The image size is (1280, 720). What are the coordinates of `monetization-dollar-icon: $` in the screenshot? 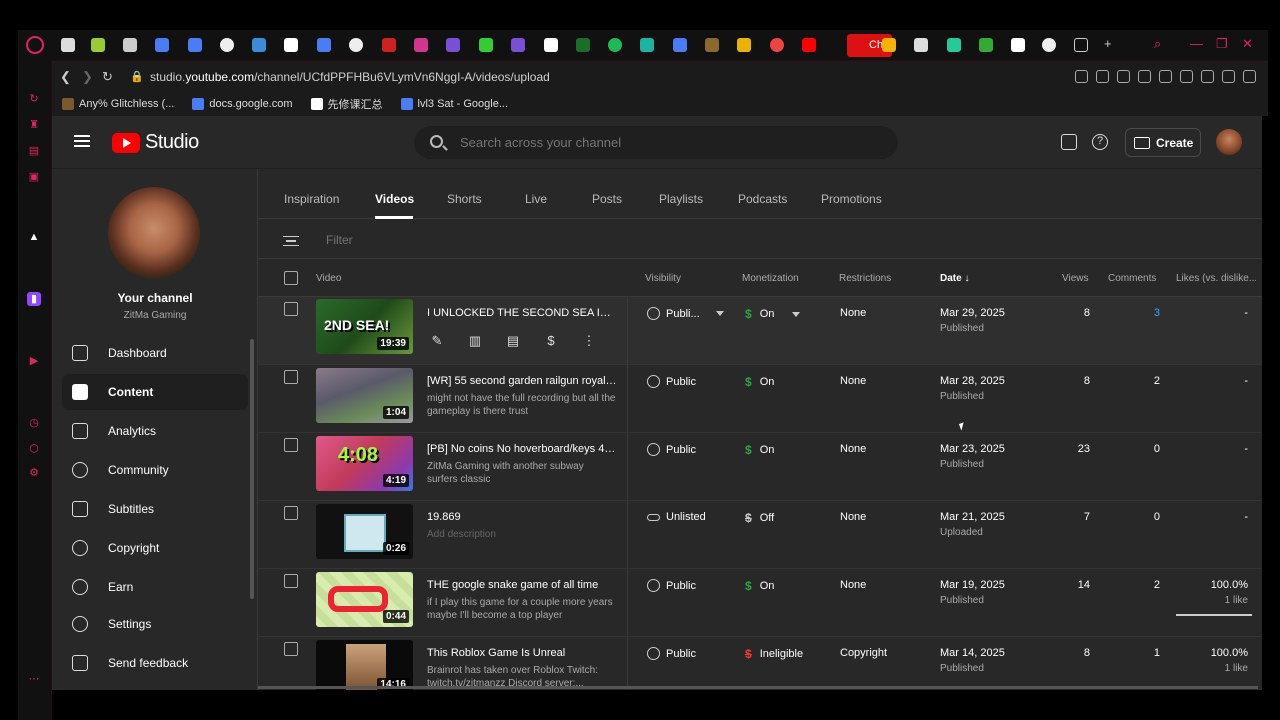 It's located at (551, 341).